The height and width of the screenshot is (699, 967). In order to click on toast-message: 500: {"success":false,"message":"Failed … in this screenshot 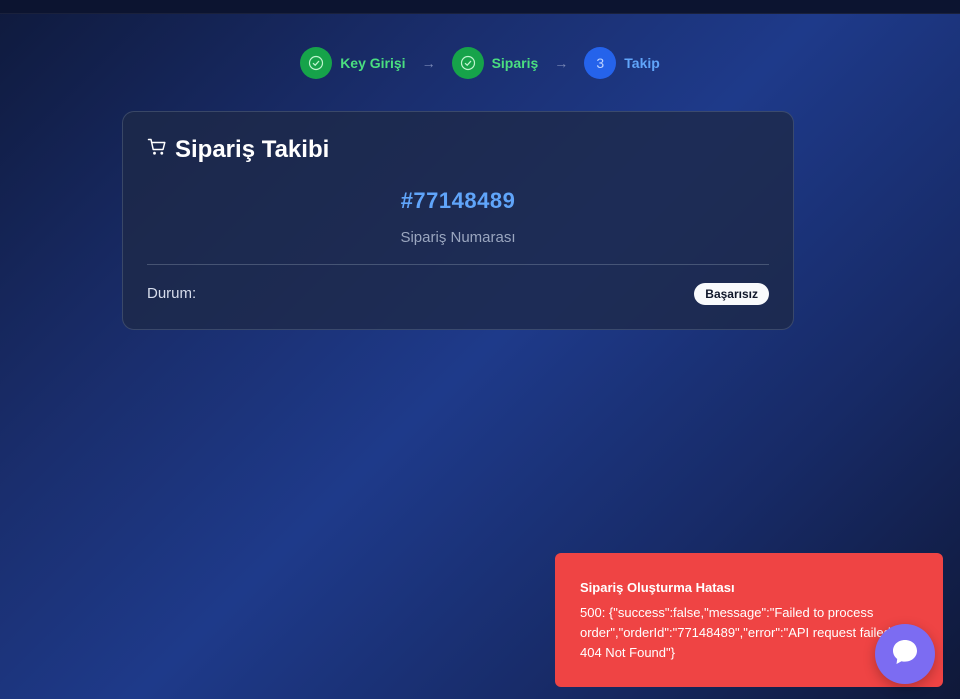, I will do `click(737, 632)`.